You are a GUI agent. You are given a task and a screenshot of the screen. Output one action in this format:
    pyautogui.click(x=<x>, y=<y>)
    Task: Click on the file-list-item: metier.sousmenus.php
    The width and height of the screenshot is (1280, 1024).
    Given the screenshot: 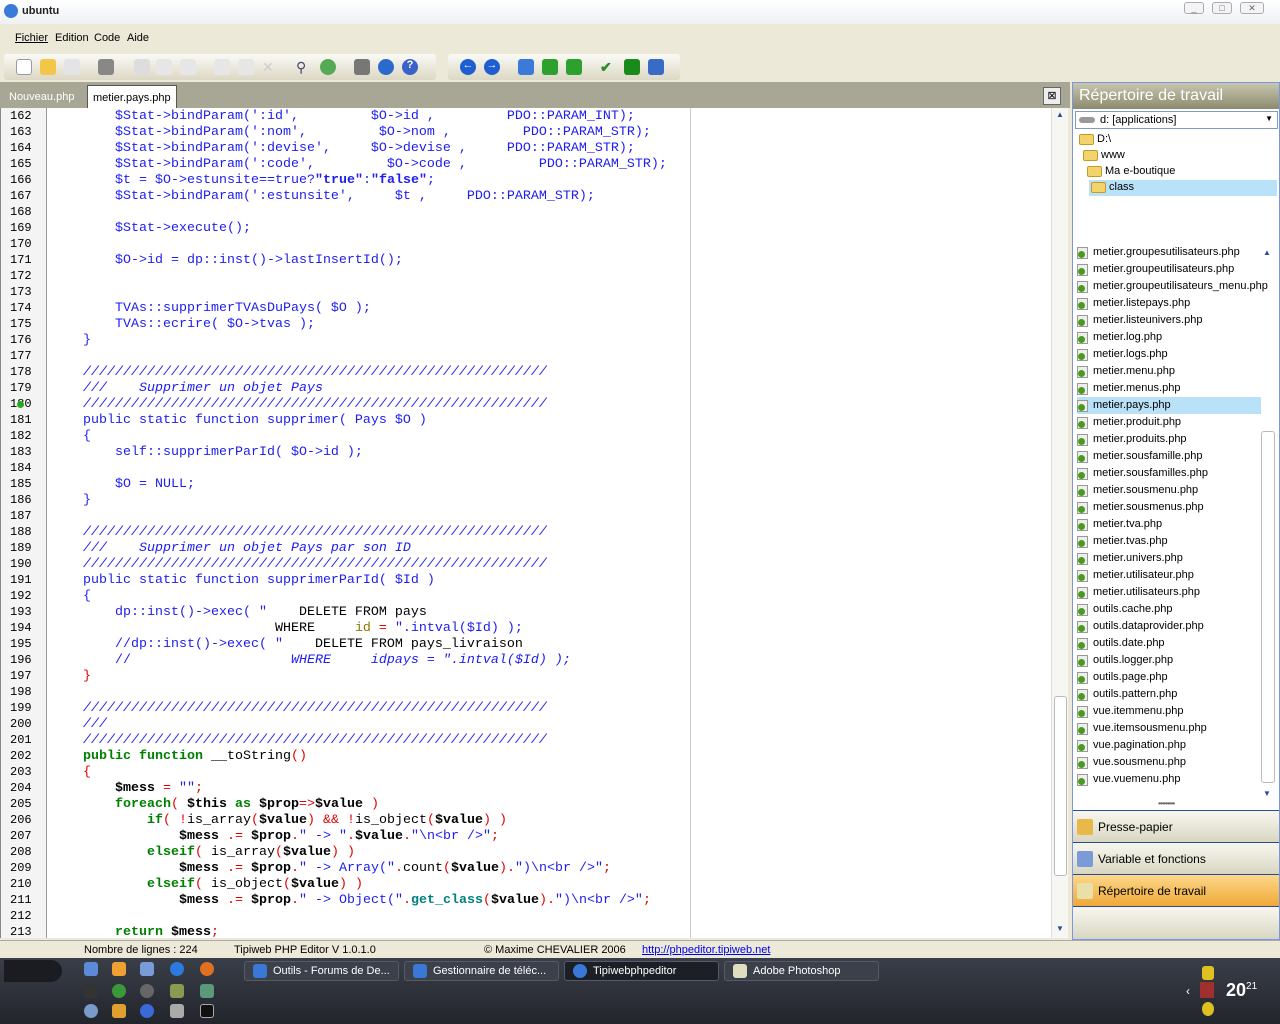 What is the action you would take?
    pyautogui.click(x=1169, y=507)
    